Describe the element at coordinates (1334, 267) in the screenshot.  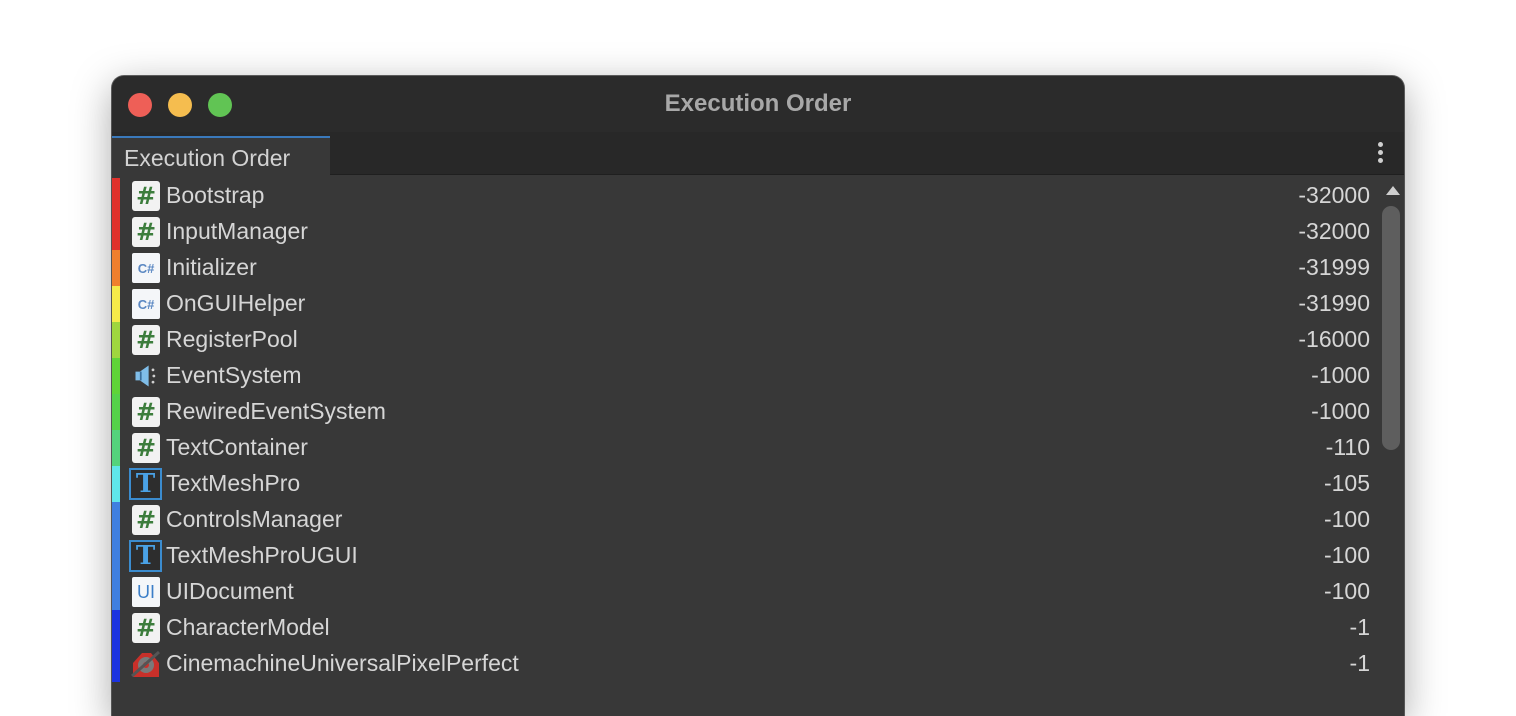
I see `execution-order-value: -31999` at that location.